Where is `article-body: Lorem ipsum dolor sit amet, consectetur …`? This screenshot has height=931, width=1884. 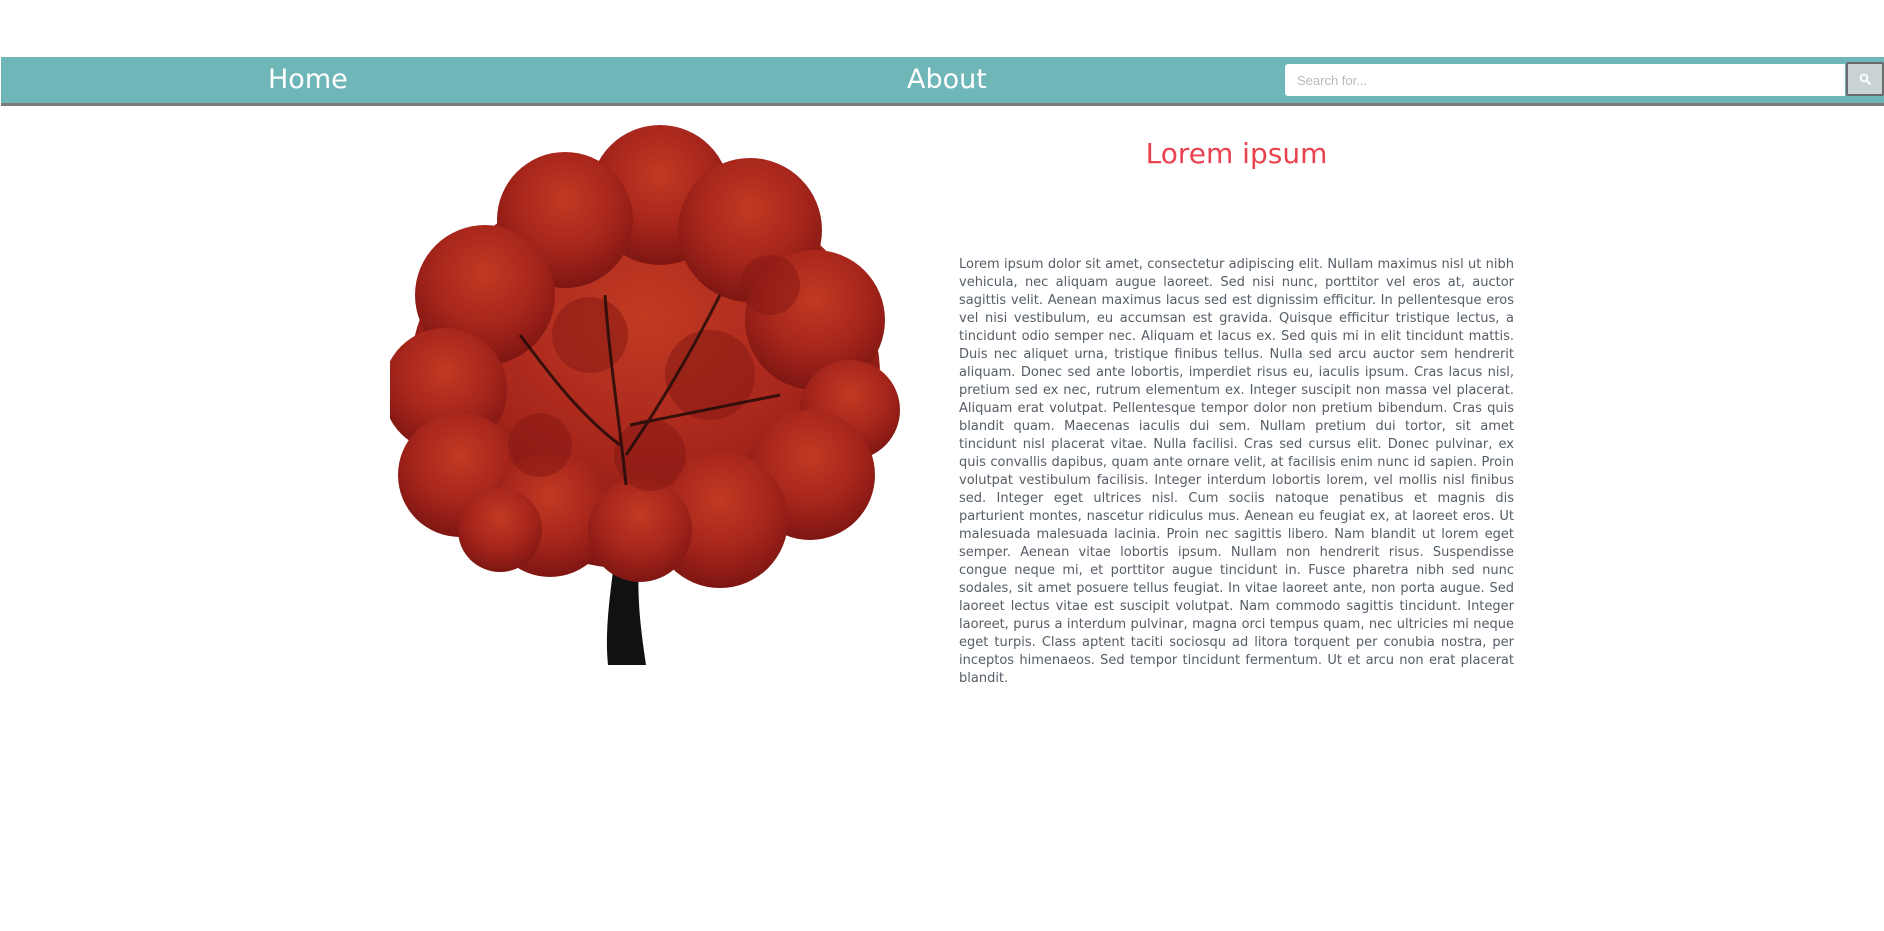
article-body: Lorem ipsum dolor sit amet, consectetur … is located at coordinates (1236, 471).